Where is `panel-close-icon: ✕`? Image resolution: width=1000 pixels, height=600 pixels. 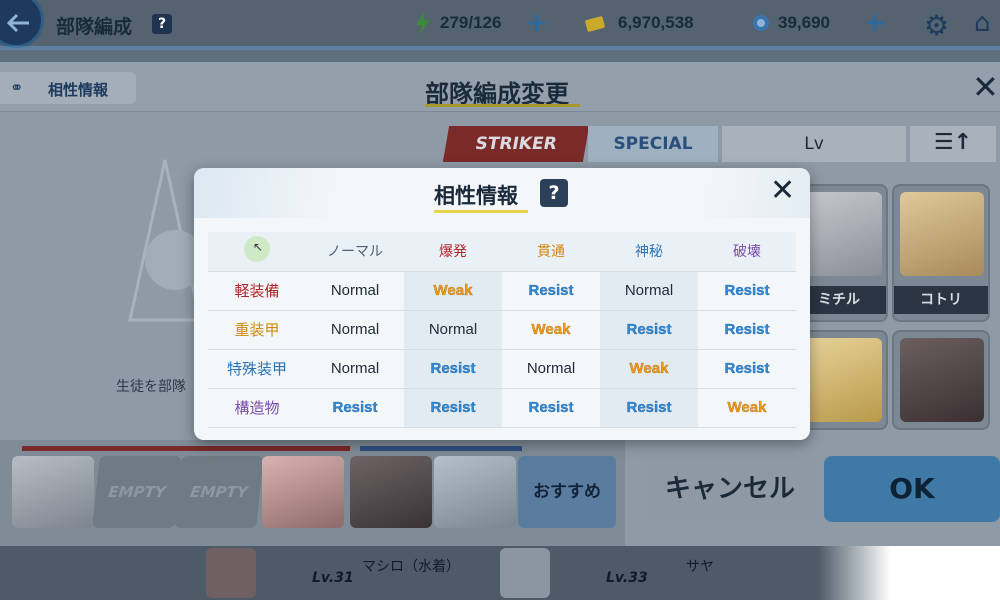
panel-close-icon: ✕ is located at coordinates (985, 87).